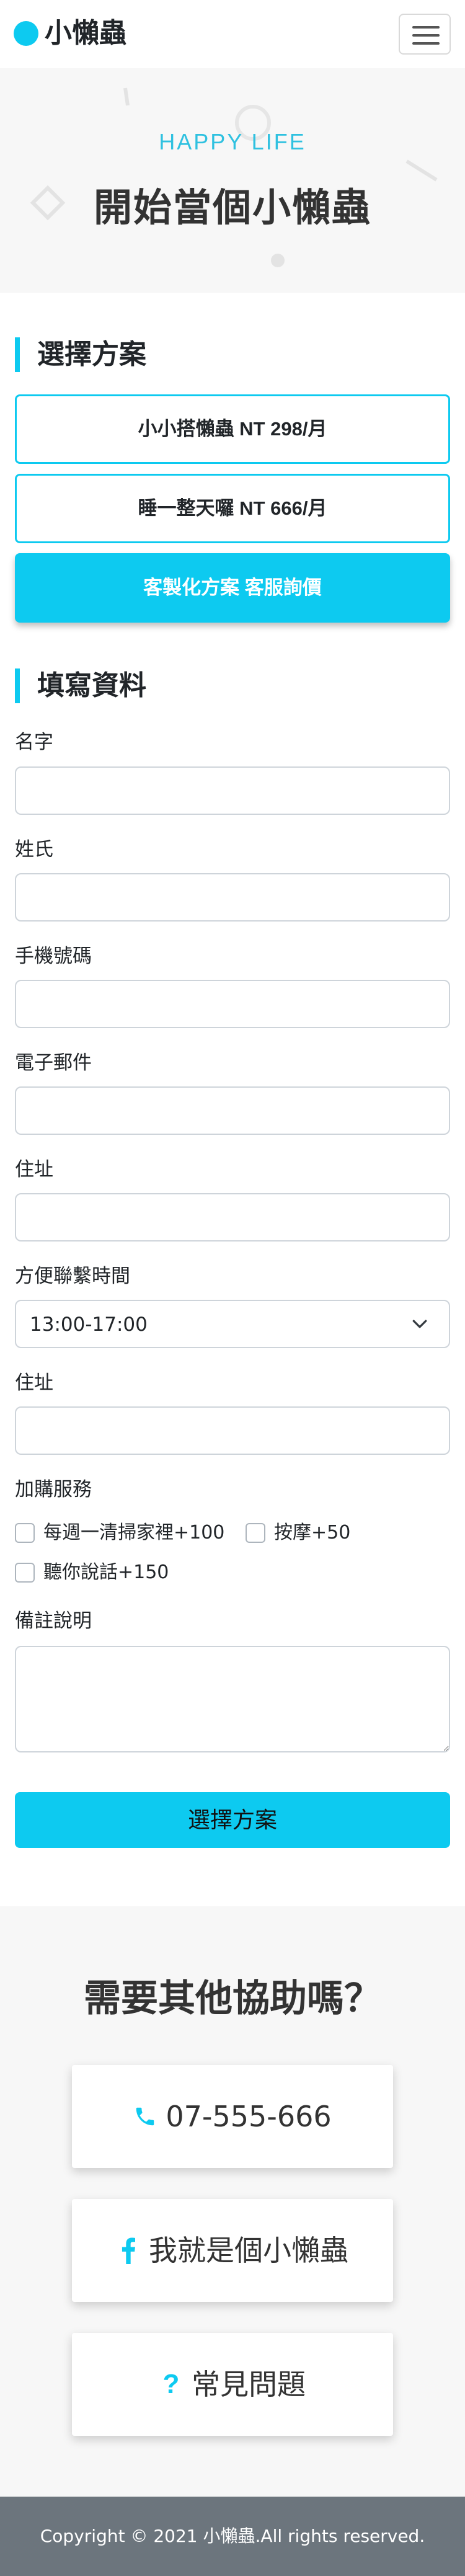  Describe the element at coordinates (53, 1063) in the screenshot. I see `email-label: 電子郵件` at that location.